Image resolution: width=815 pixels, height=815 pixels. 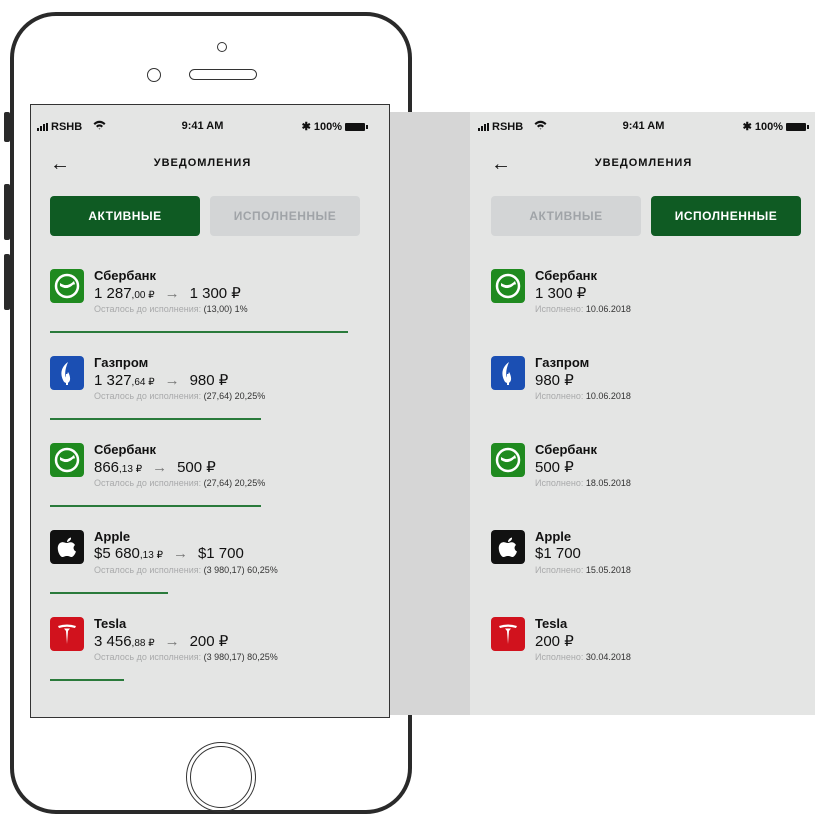 What do you see at coordinates (558, 553) in the screenshot?
I see `executed-price: $1 700` at bounding box center [558, 553].